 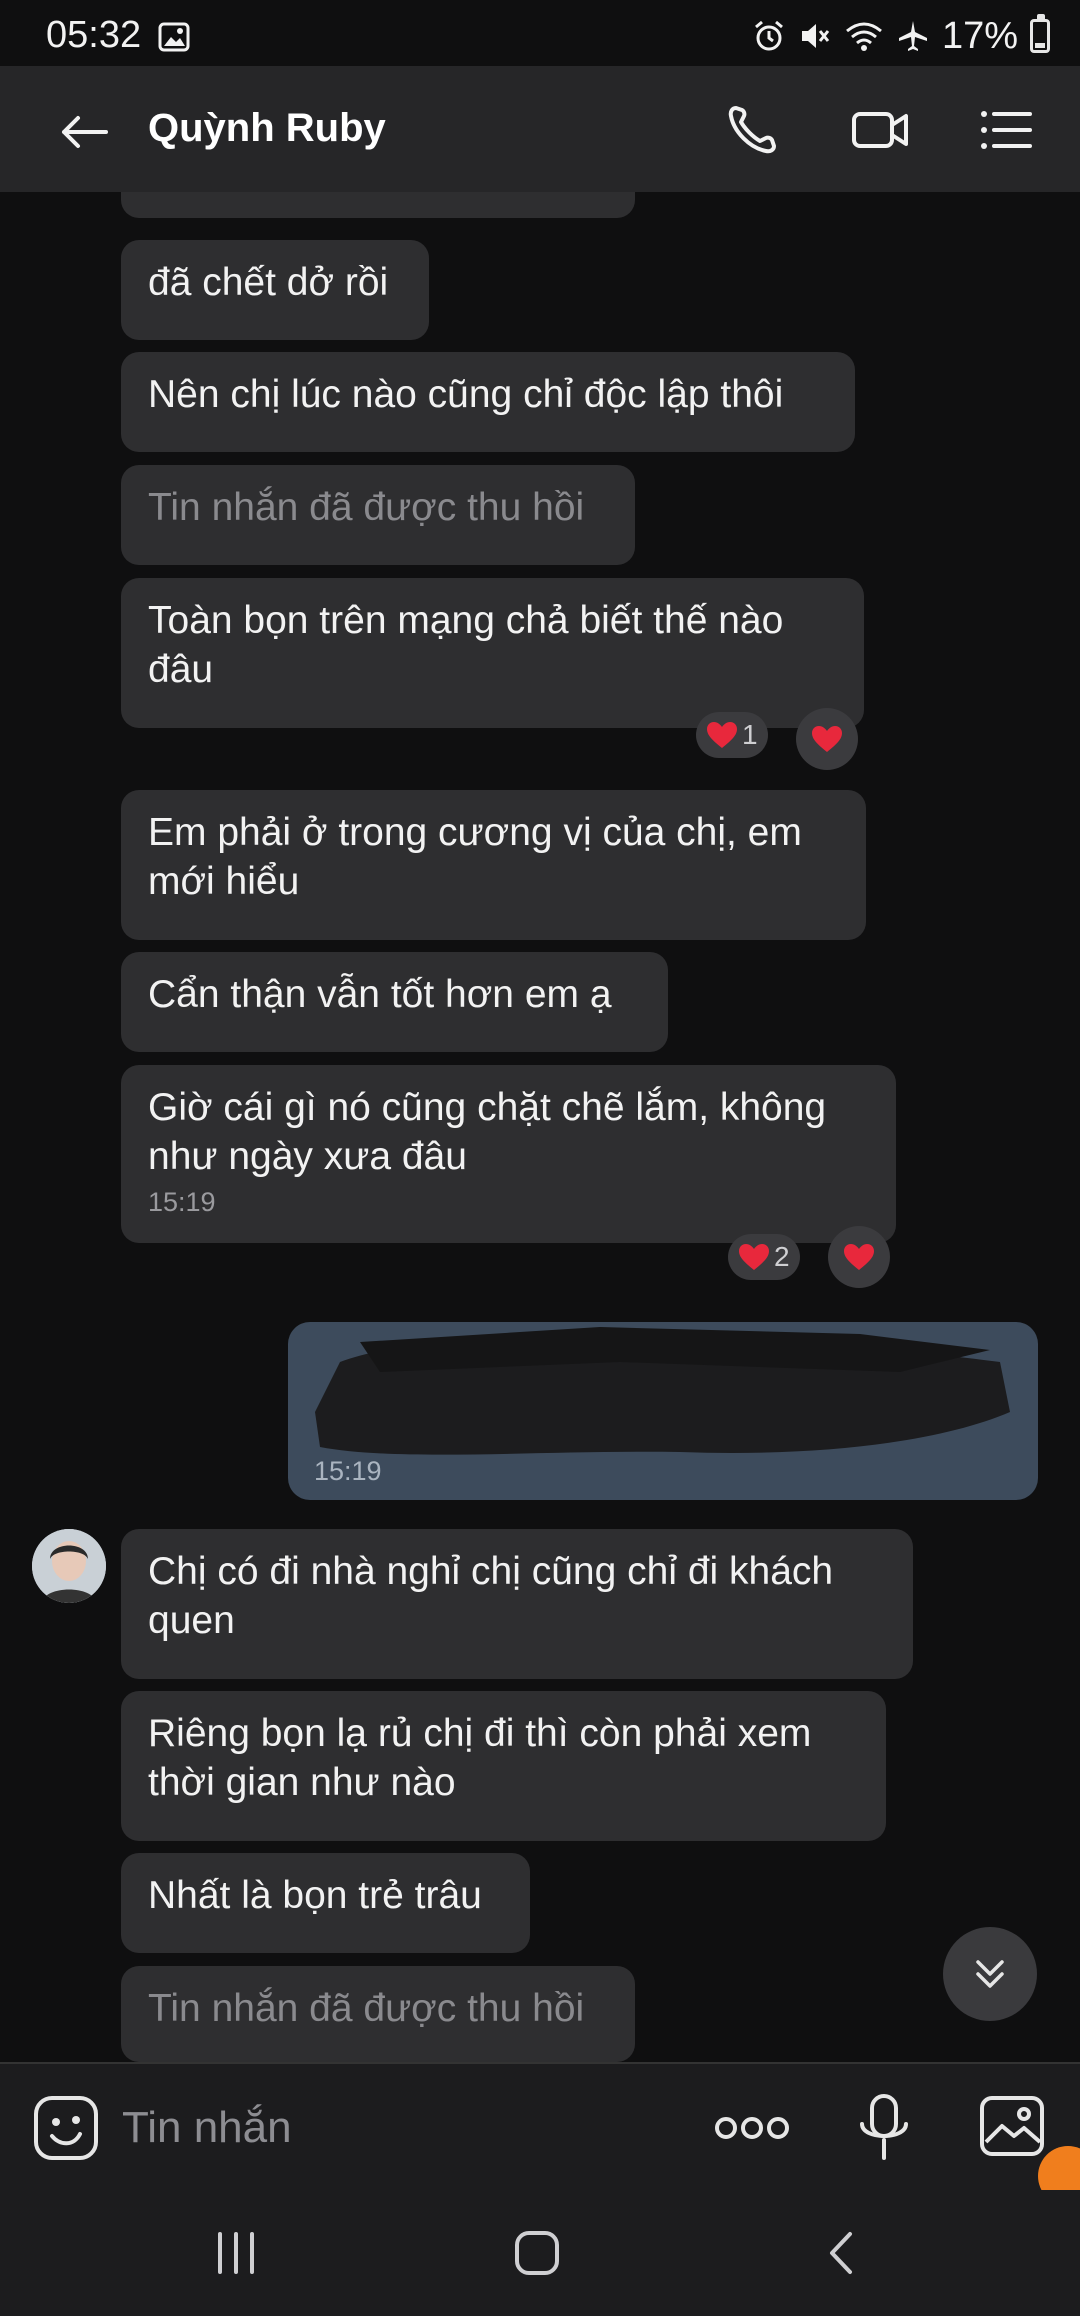 I want to click on back-arrow-icon, so click(x=84, y=132).